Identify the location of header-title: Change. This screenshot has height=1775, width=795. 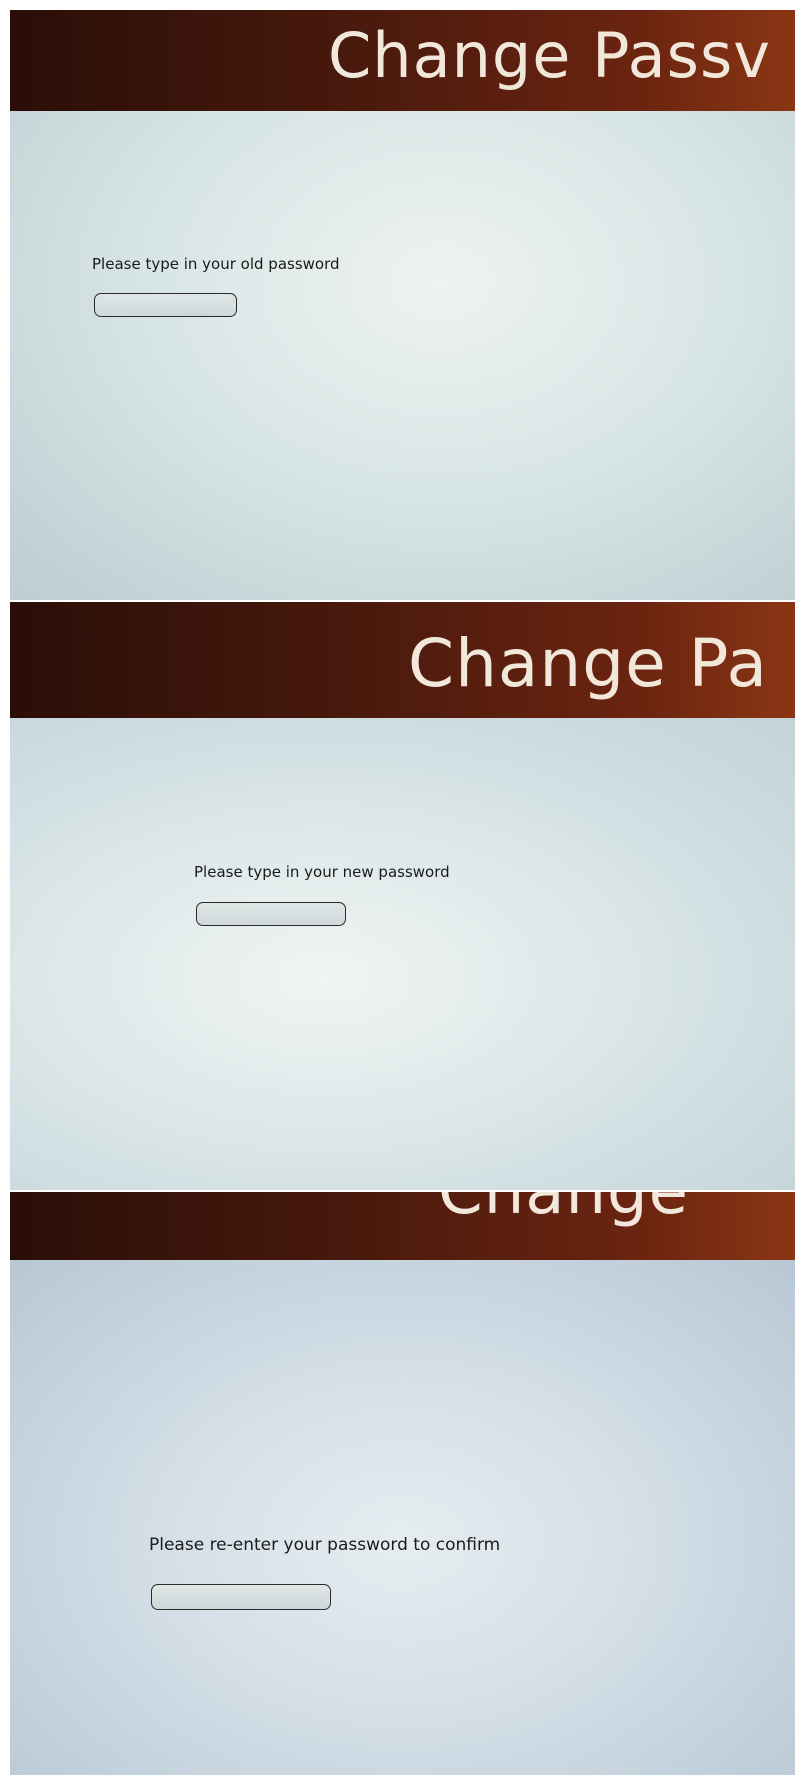
(564, 1210).